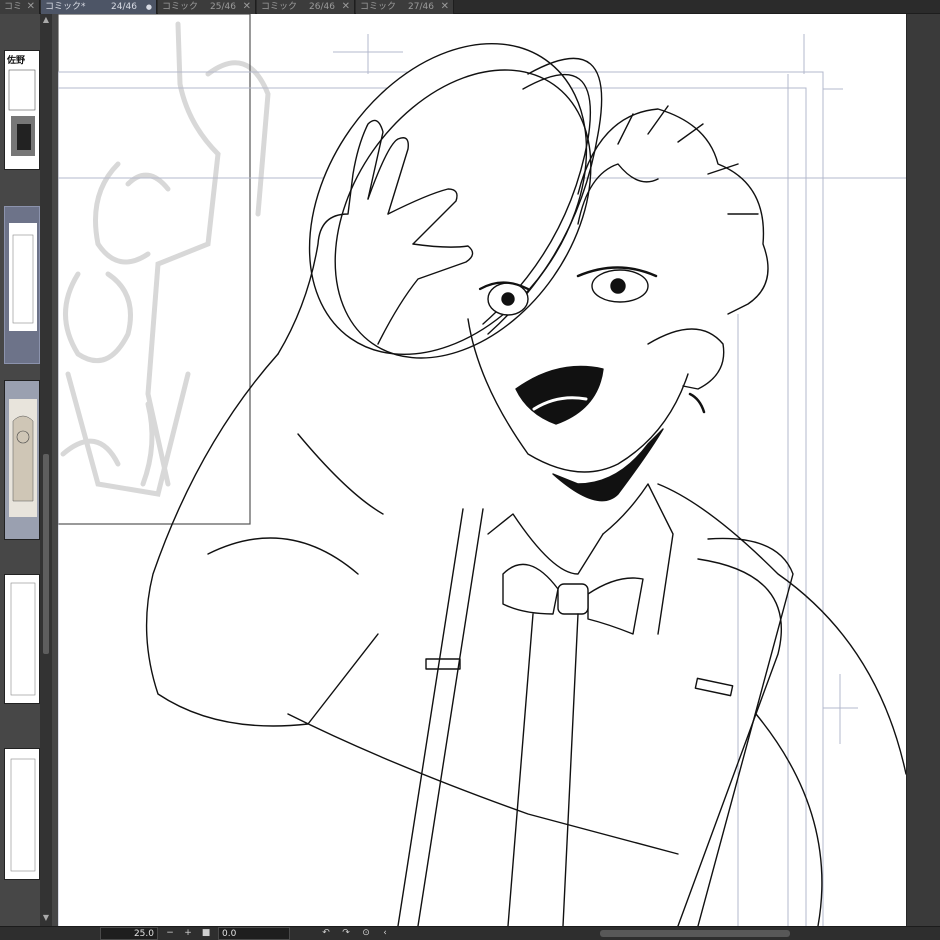  What do you see at coordinates (385, 933) in the screenshot?
I see `collapse-icon: ‹` at bounding box center [385, 933].